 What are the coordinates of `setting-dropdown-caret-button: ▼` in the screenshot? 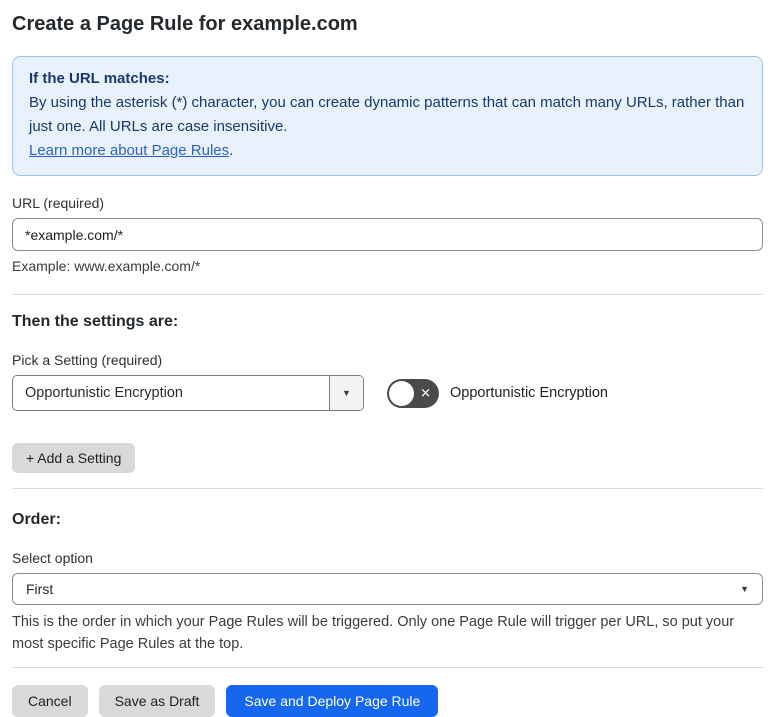 It's located at (346, 393).